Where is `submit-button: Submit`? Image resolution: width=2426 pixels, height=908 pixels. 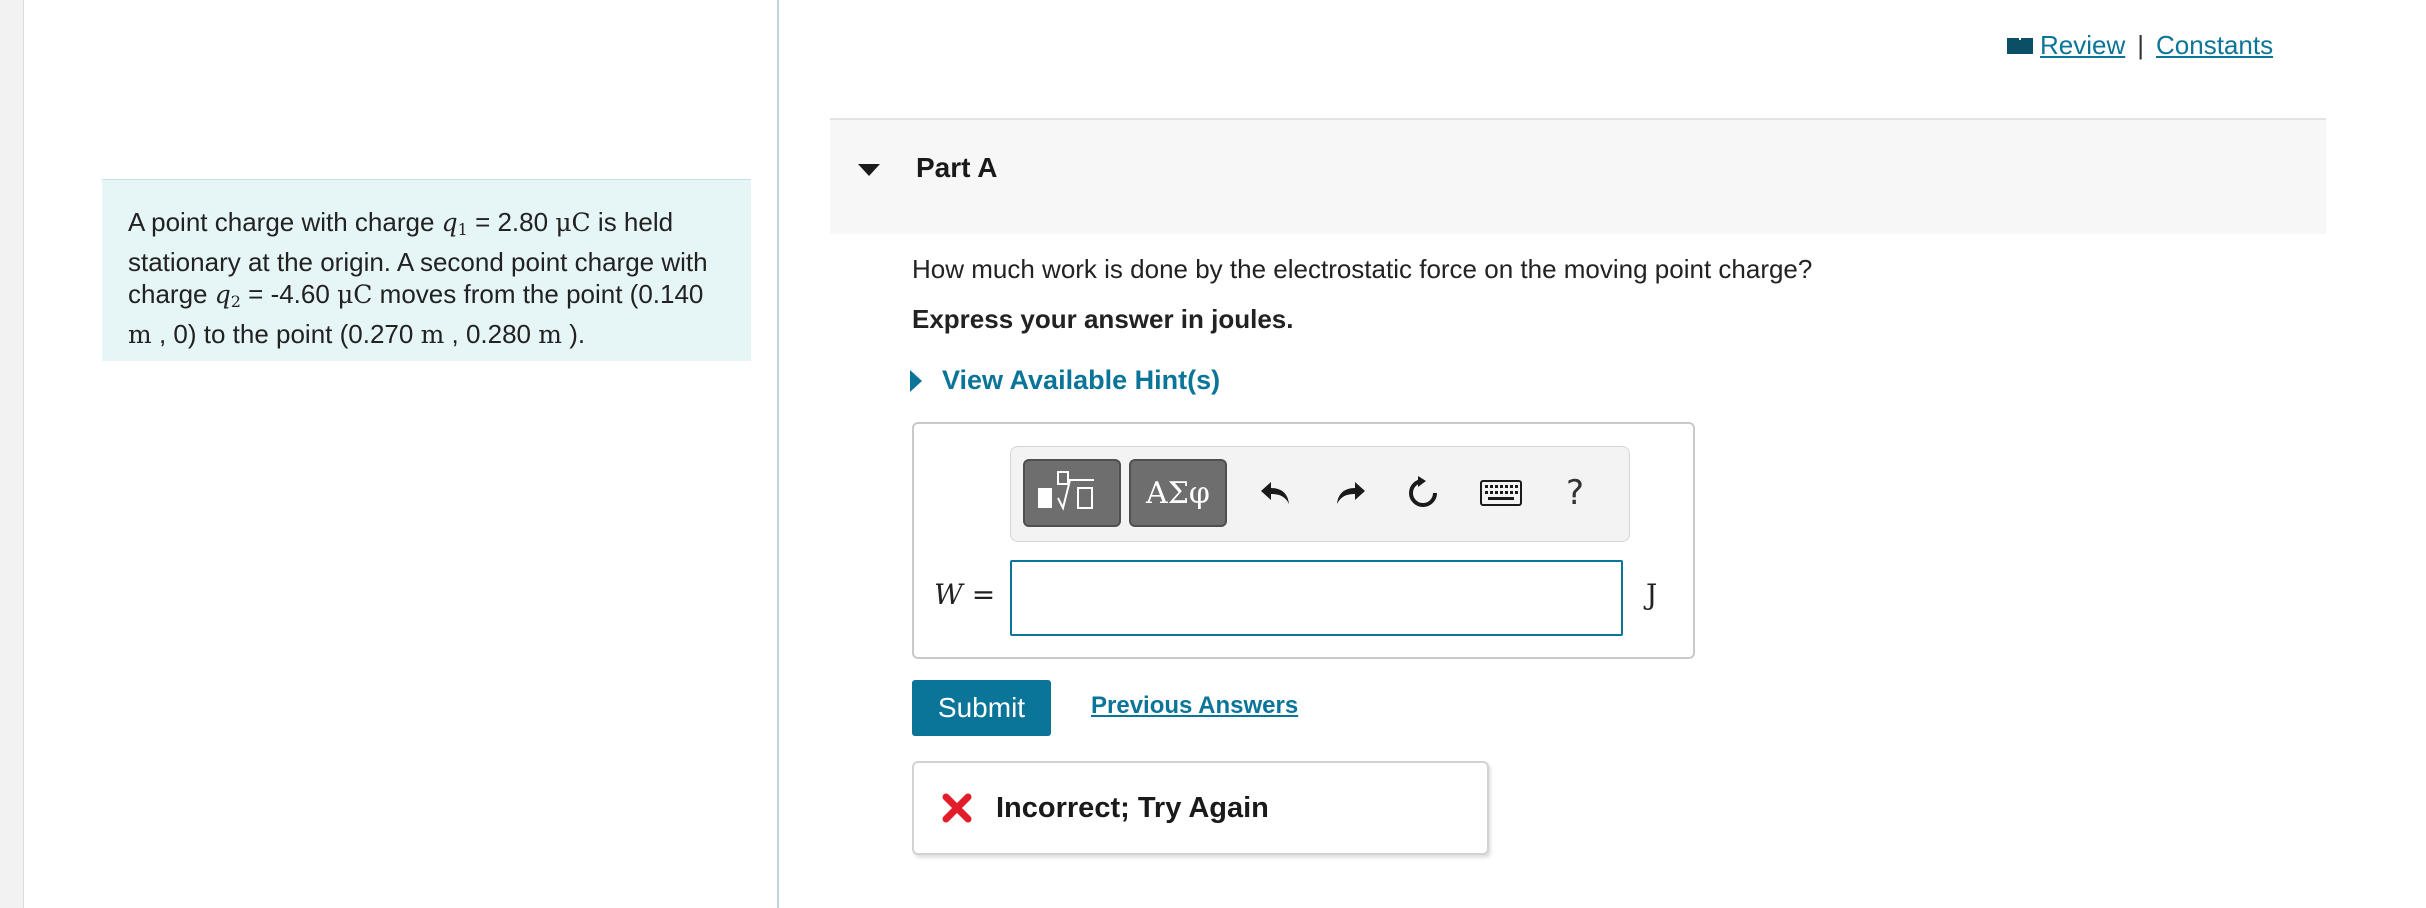 submit-button: Submit is located at coordinates (981, 708).